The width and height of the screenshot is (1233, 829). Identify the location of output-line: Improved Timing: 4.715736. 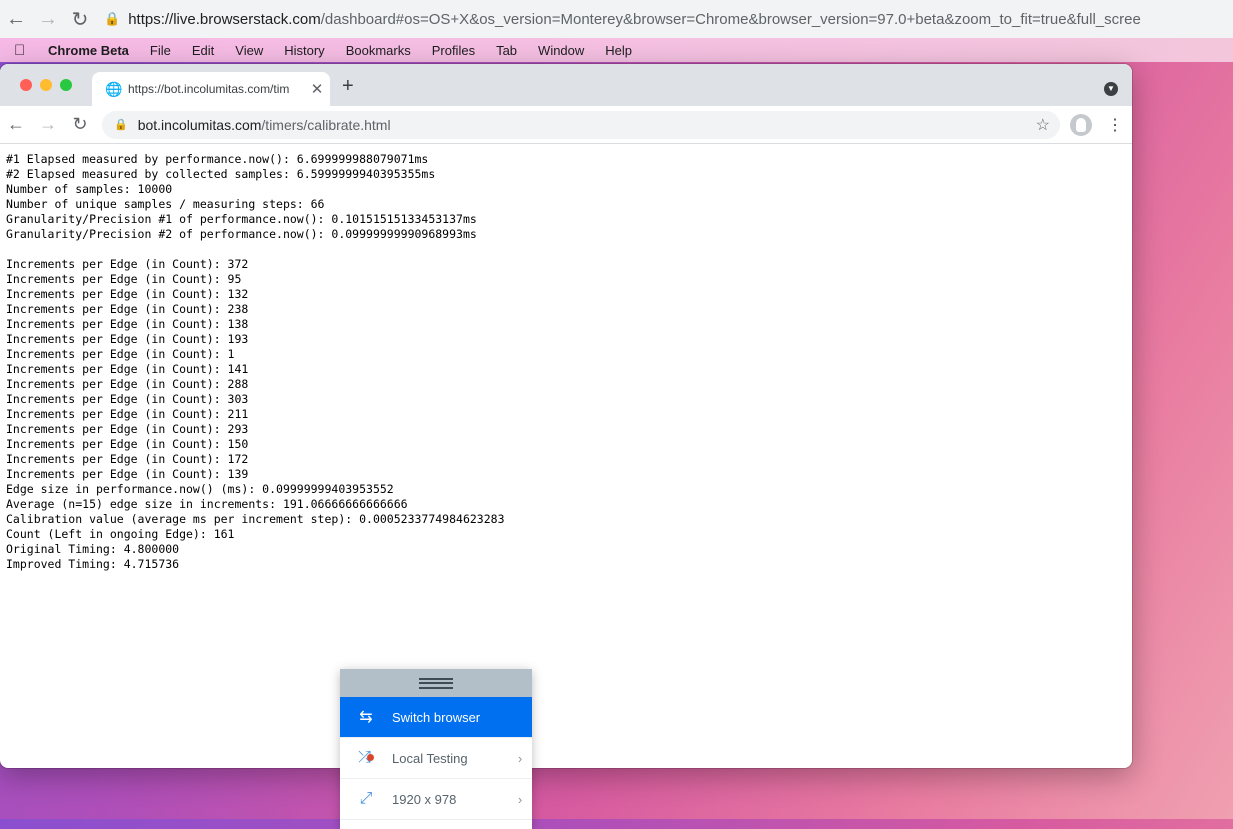
(93, 564).